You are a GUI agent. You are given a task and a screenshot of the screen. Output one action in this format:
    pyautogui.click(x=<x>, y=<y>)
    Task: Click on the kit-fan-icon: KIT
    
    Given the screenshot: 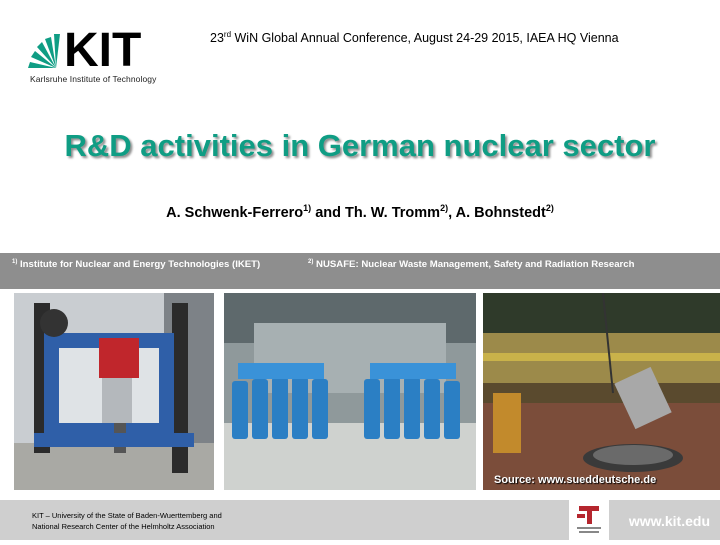 What is the action you would take?
    pyautogui.click(x=84, y=48)
    